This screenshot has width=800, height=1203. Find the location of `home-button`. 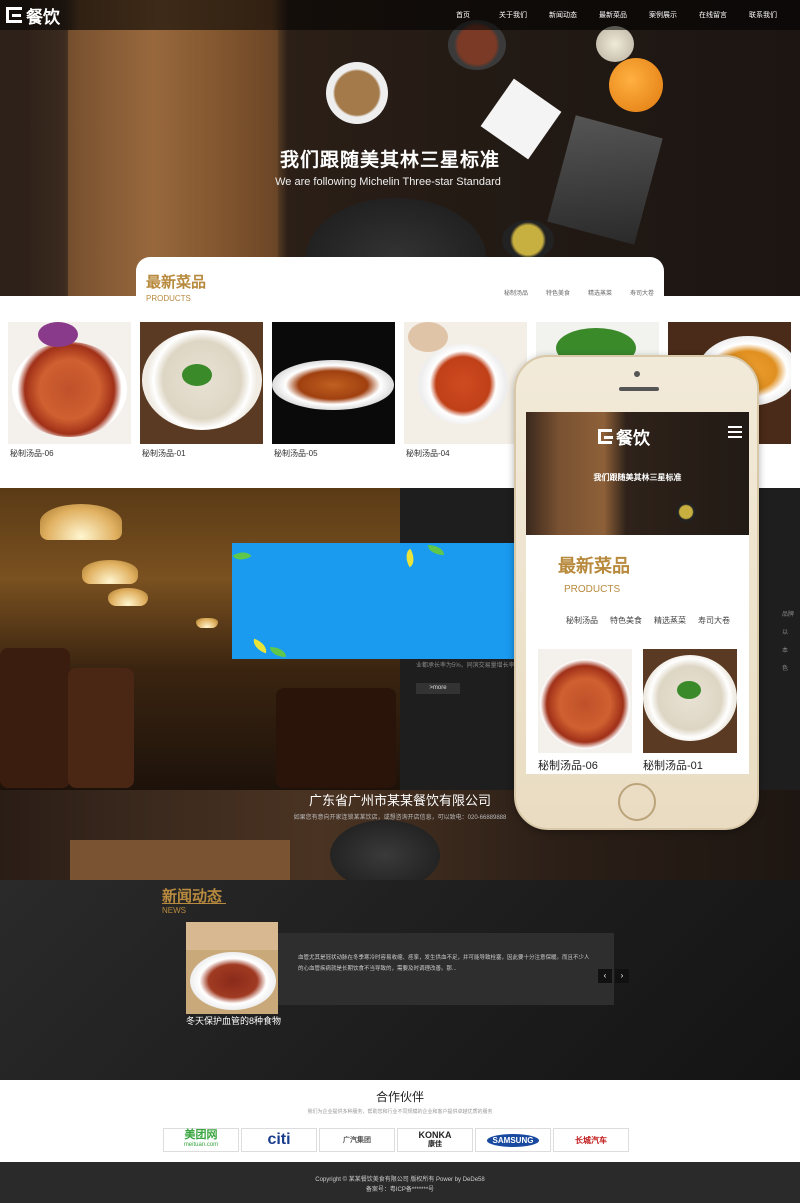

home-button is located at coordinates (637, 802).